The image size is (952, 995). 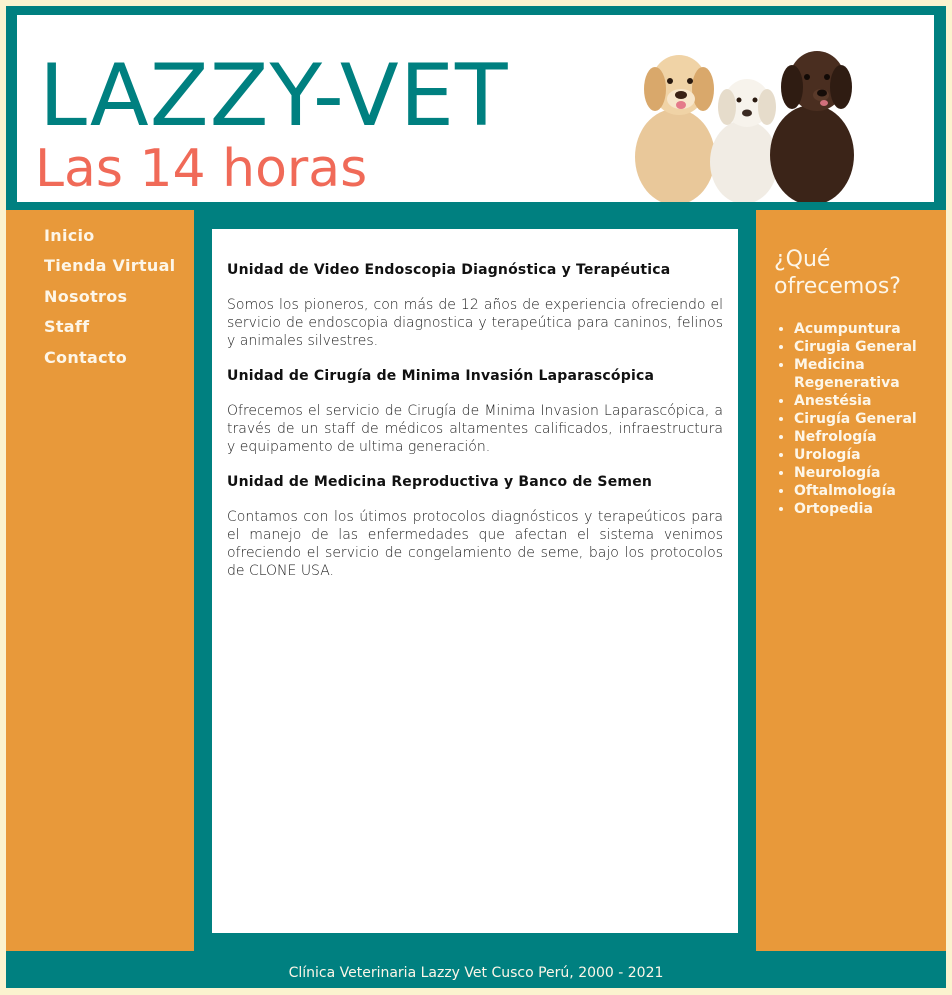 What do you see at coordinates (85, 357) in the screenshot?
I see `nav-link-contacto: Contacto` at bounding box center [85, 357].